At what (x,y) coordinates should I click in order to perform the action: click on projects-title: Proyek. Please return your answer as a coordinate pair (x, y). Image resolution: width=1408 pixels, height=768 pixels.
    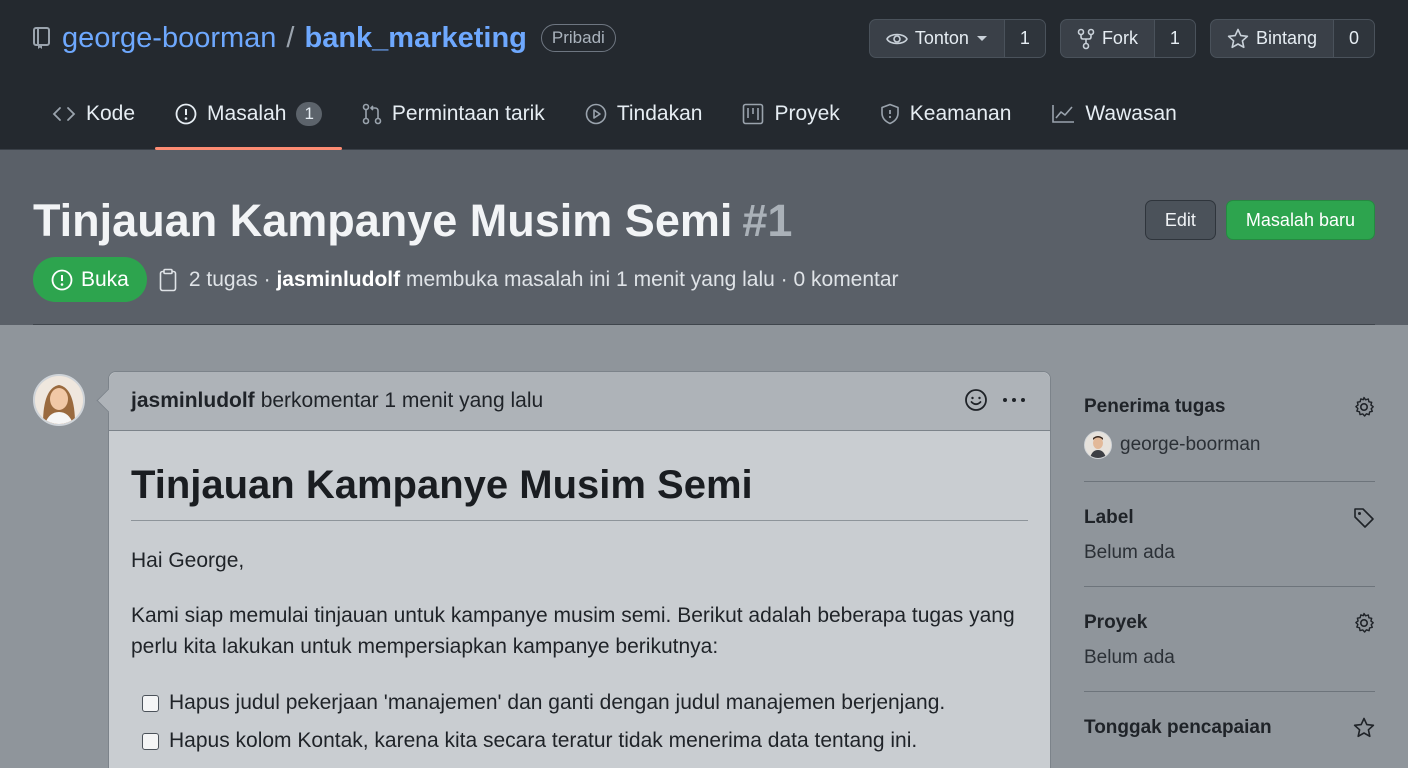
    Looking at the image, I should click on (1116, 622).